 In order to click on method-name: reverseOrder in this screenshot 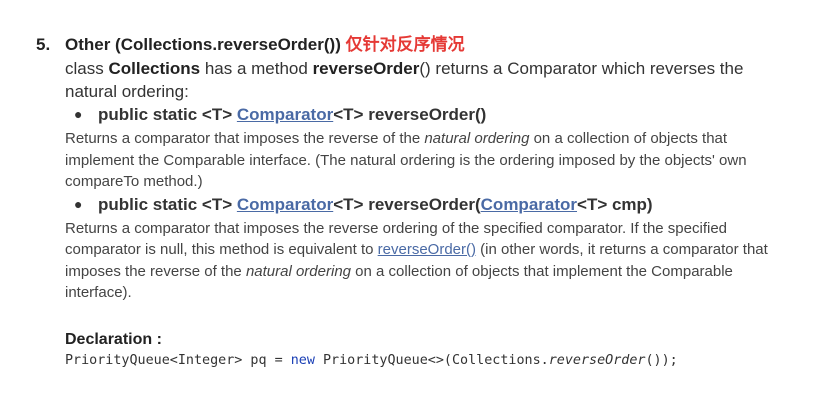, I will do `click(366, 68)`.